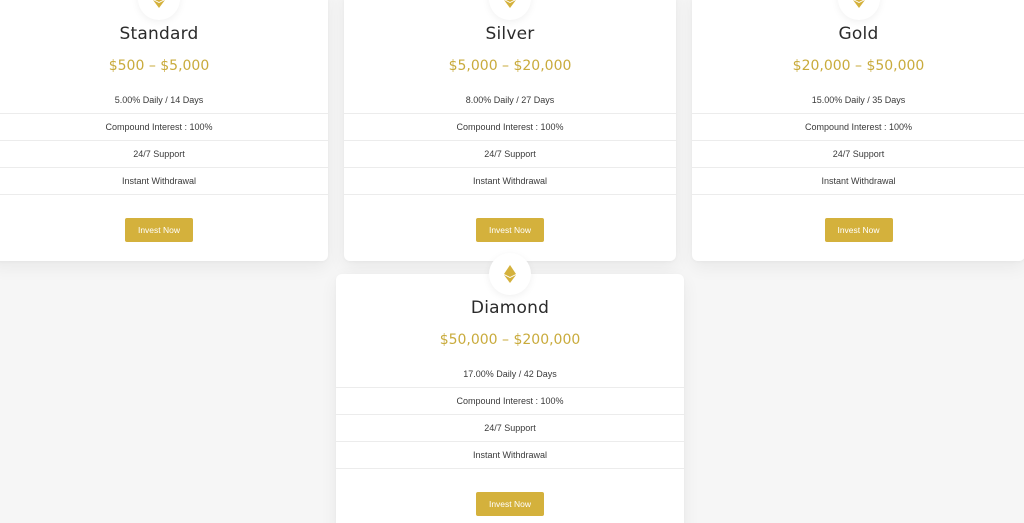  I want to click on plan-name: Standard, so click(159, 34).